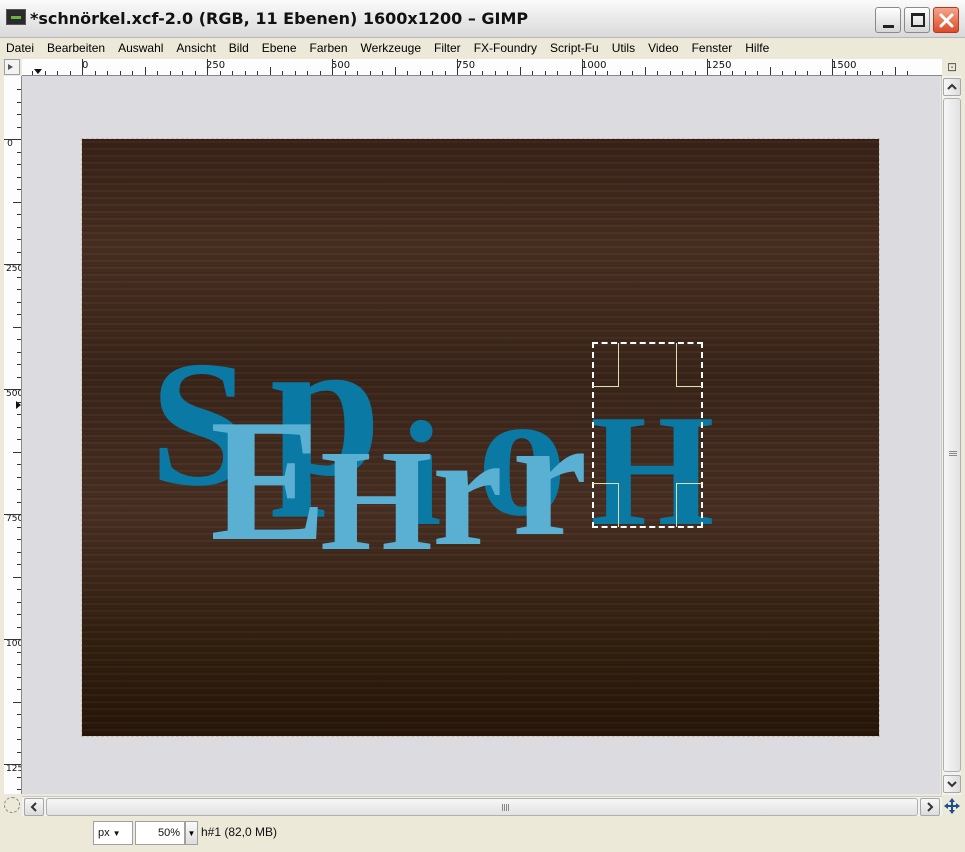 This screenshot has width=965, height=852. I want to click on menu-ansicht: Ansicht, so click(195, 48).